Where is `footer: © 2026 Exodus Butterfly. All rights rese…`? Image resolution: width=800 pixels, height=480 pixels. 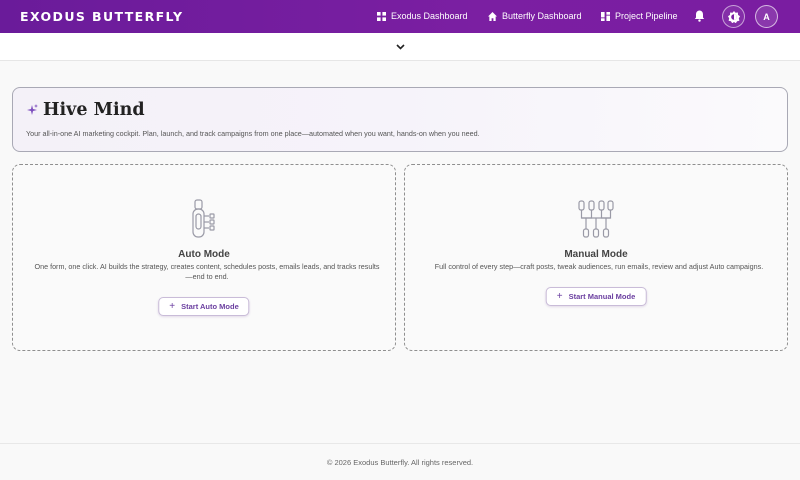
footer: © 2026 Exodus Butterfly. All rights rese… is located at coordinates (400, 461).